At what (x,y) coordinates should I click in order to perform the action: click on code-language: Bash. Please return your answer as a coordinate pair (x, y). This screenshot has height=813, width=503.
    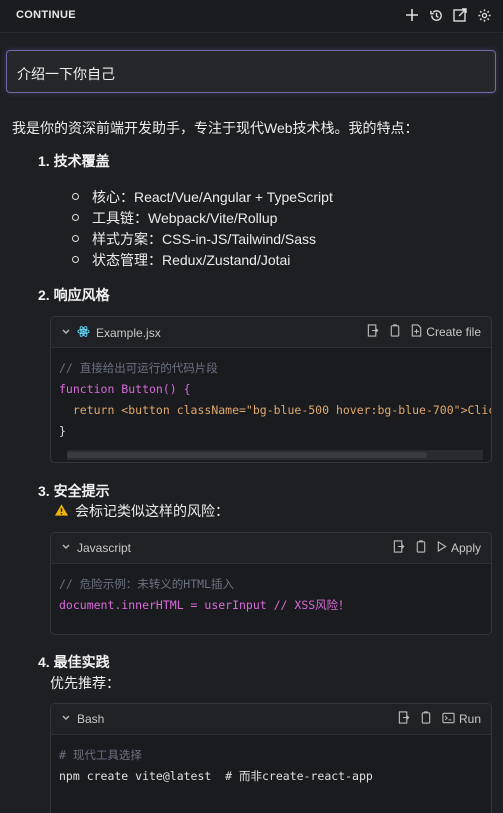
    Looking at the image, I should click on (91, 719).